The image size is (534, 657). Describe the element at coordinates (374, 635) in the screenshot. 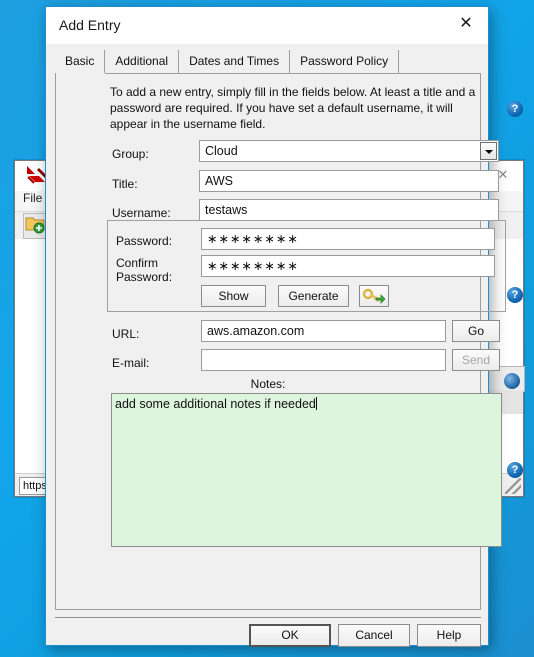

I see `cancel-button: Cancel` at that location.